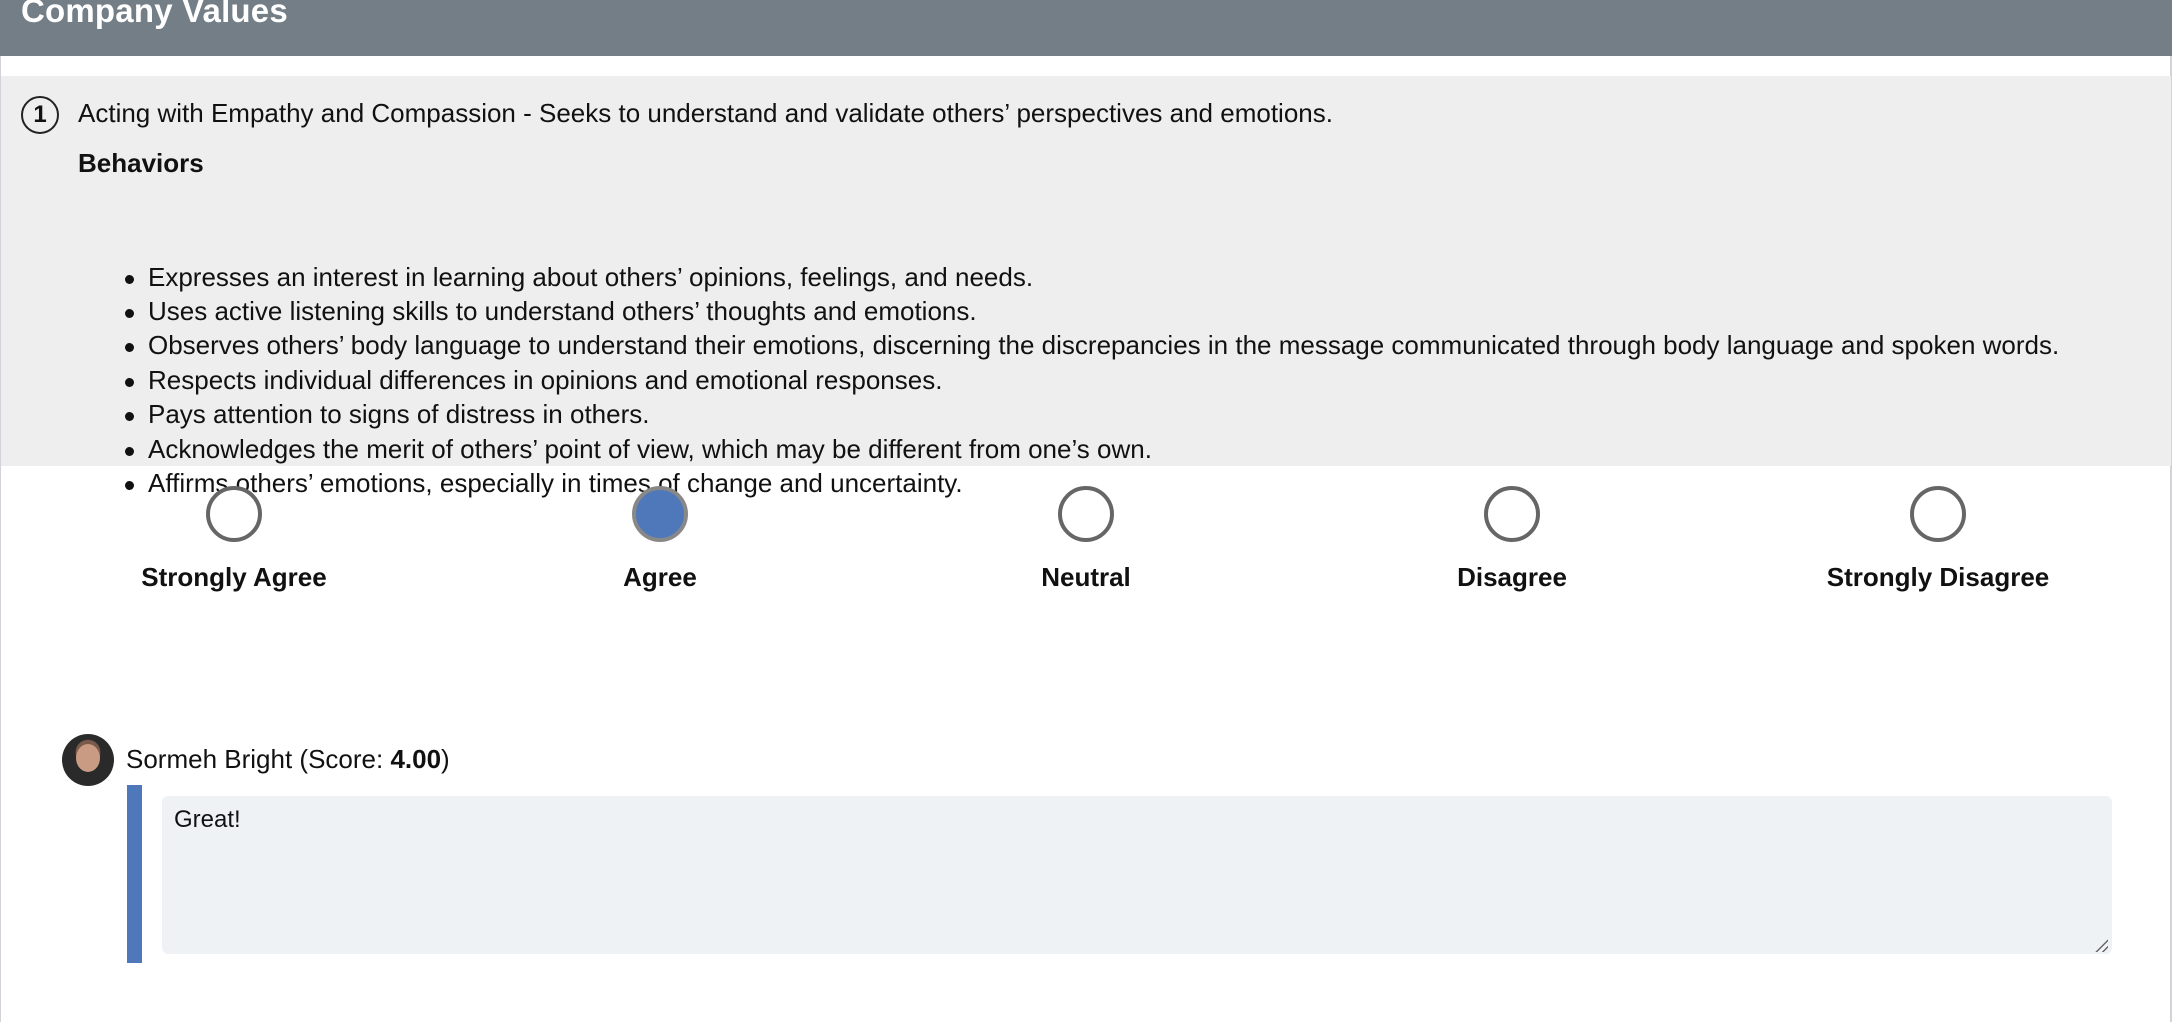  I want to click on score-value: 4.00, so click(416, 759).